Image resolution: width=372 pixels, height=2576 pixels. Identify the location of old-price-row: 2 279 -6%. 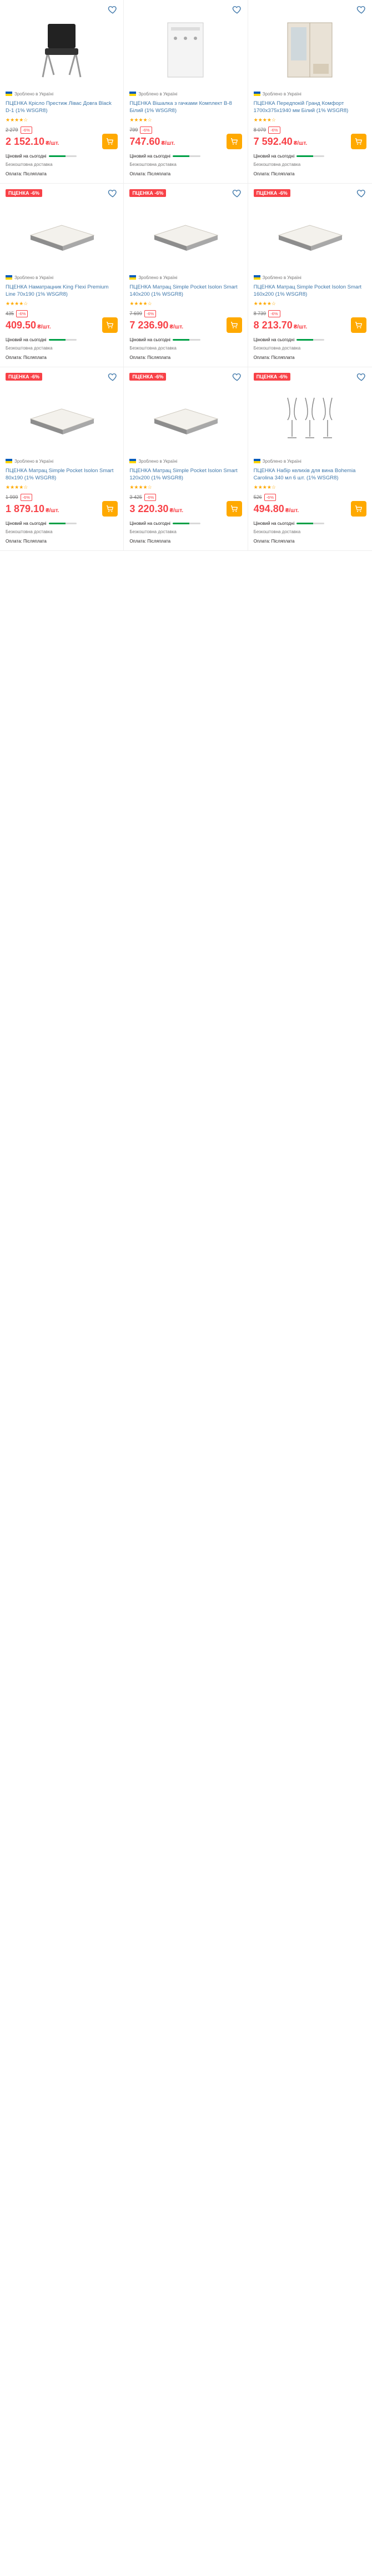
(62, 130).